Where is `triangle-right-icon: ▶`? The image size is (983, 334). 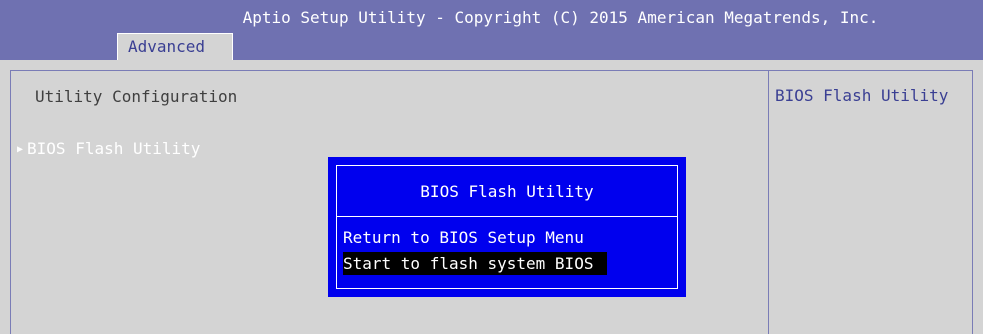
triangle-right-icon: ▶ is located at coordinates (20, 149).